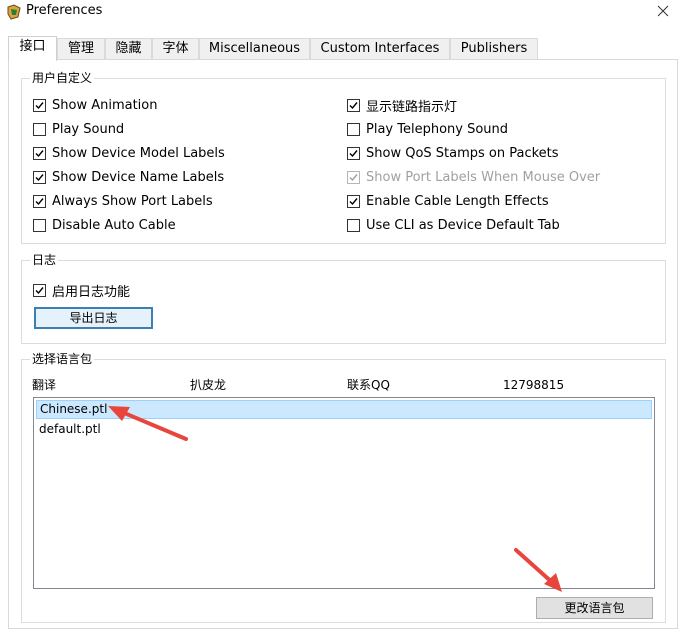 The width and height of the screenshot is (686, 636). What do you see at coordinates (32, 48) in the screenshot?
I see `tab-interface: 接口` at bounding box center [32, 48].